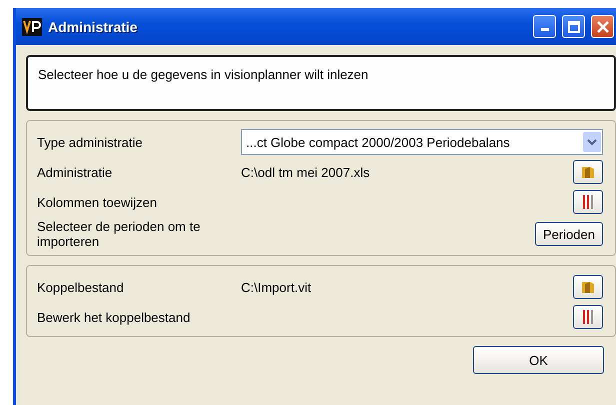  What do you see at coordinates (276, 287) in the screenshot?
I see `file-path: C:\Import.vit` at bounding box center [276, 287].